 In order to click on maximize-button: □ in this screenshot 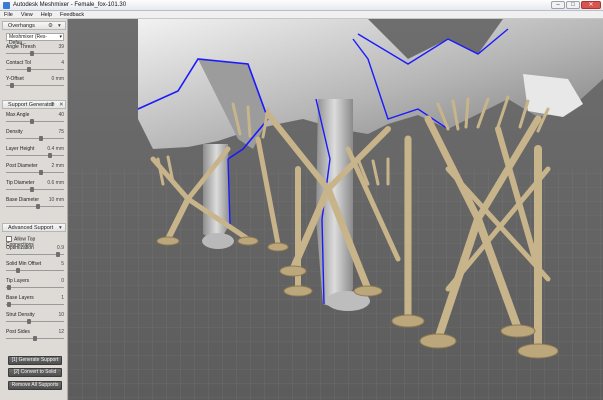, I will do `click(573, 5)`.